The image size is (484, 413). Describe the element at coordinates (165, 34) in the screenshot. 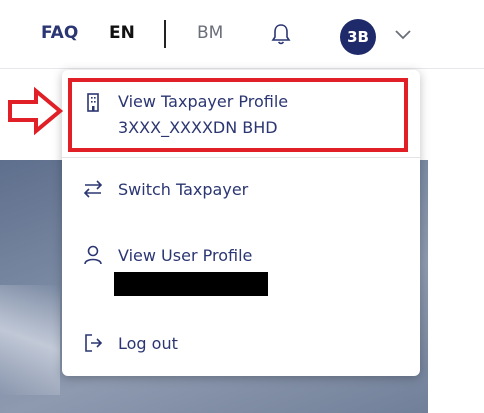

I see `language-separator` at that location.